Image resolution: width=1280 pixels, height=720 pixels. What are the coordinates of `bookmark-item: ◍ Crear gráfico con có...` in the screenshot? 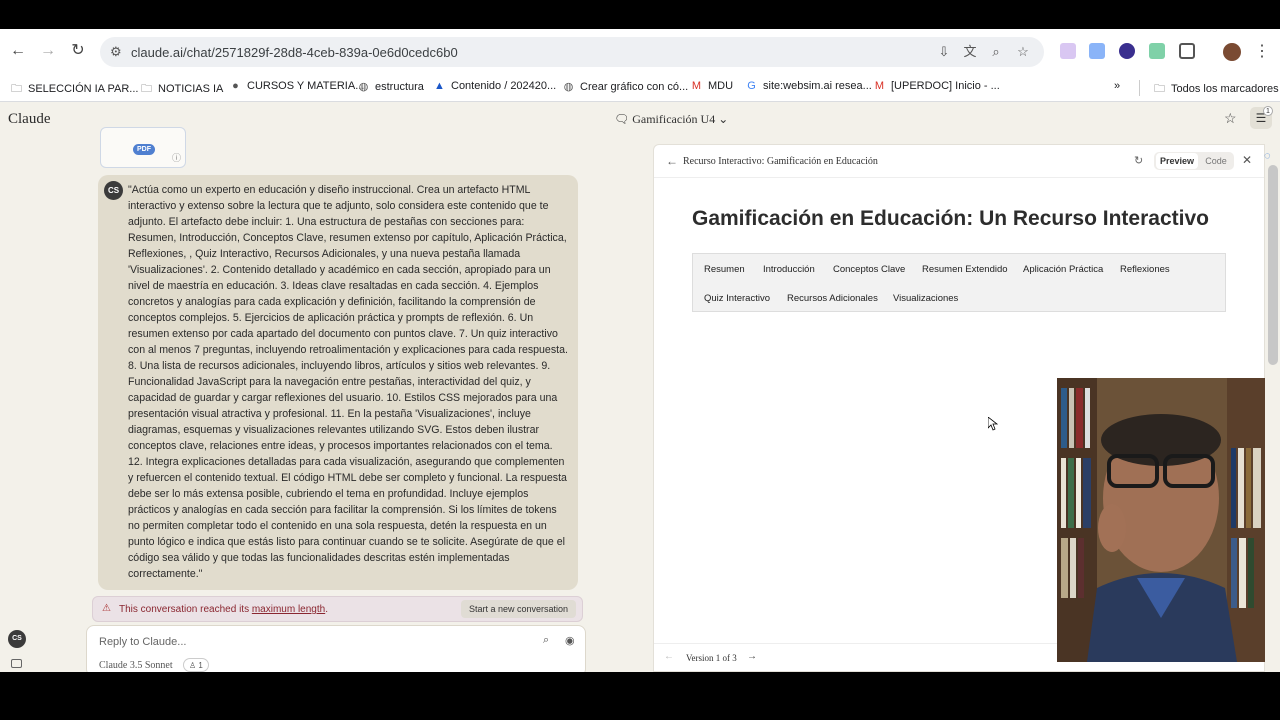 It's located at (625, 86).